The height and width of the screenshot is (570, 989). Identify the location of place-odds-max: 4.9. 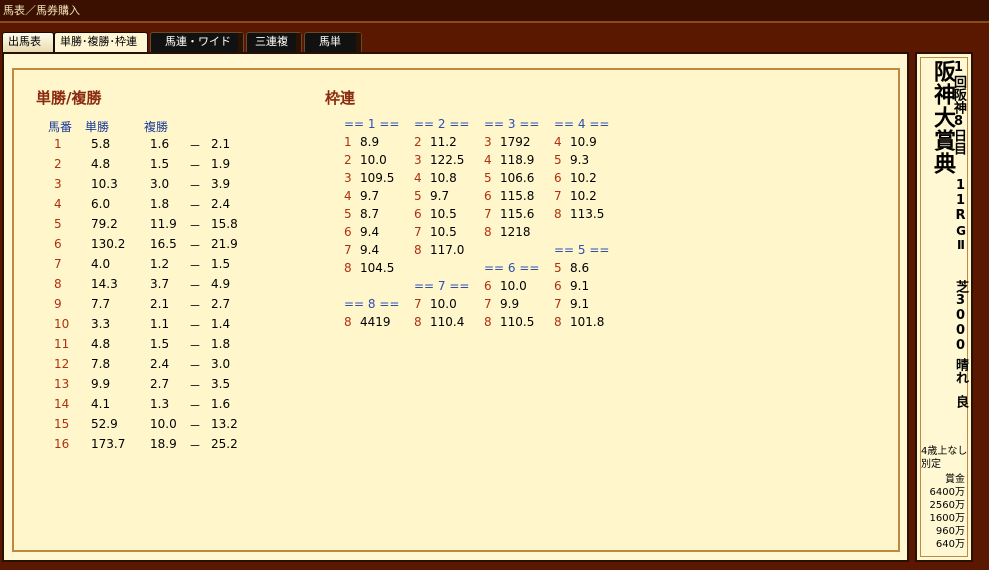
(221, 284).